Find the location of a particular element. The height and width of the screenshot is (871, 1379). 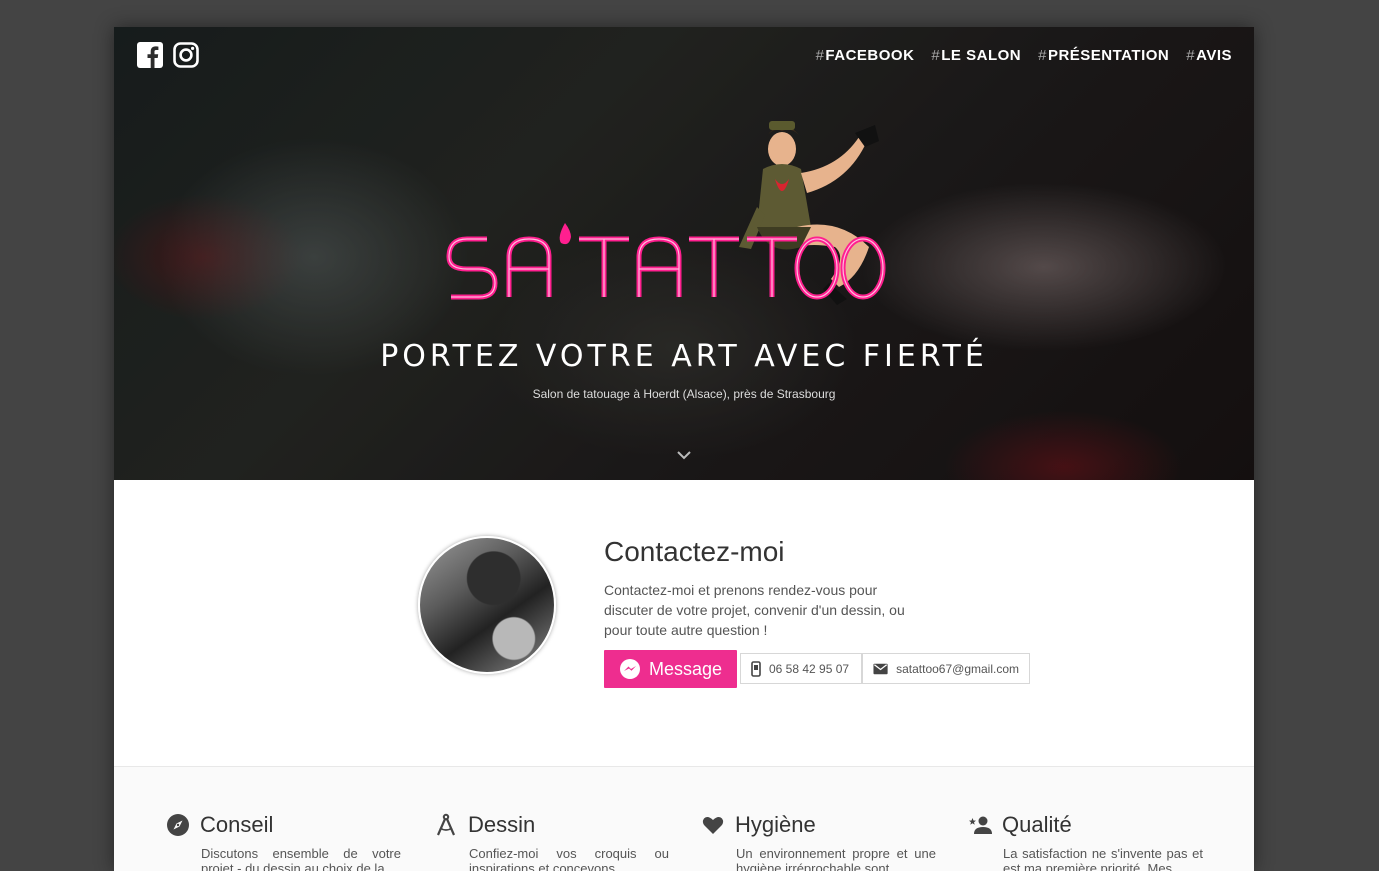

nav-label: LE SALON is located at coordinates (981, 55).